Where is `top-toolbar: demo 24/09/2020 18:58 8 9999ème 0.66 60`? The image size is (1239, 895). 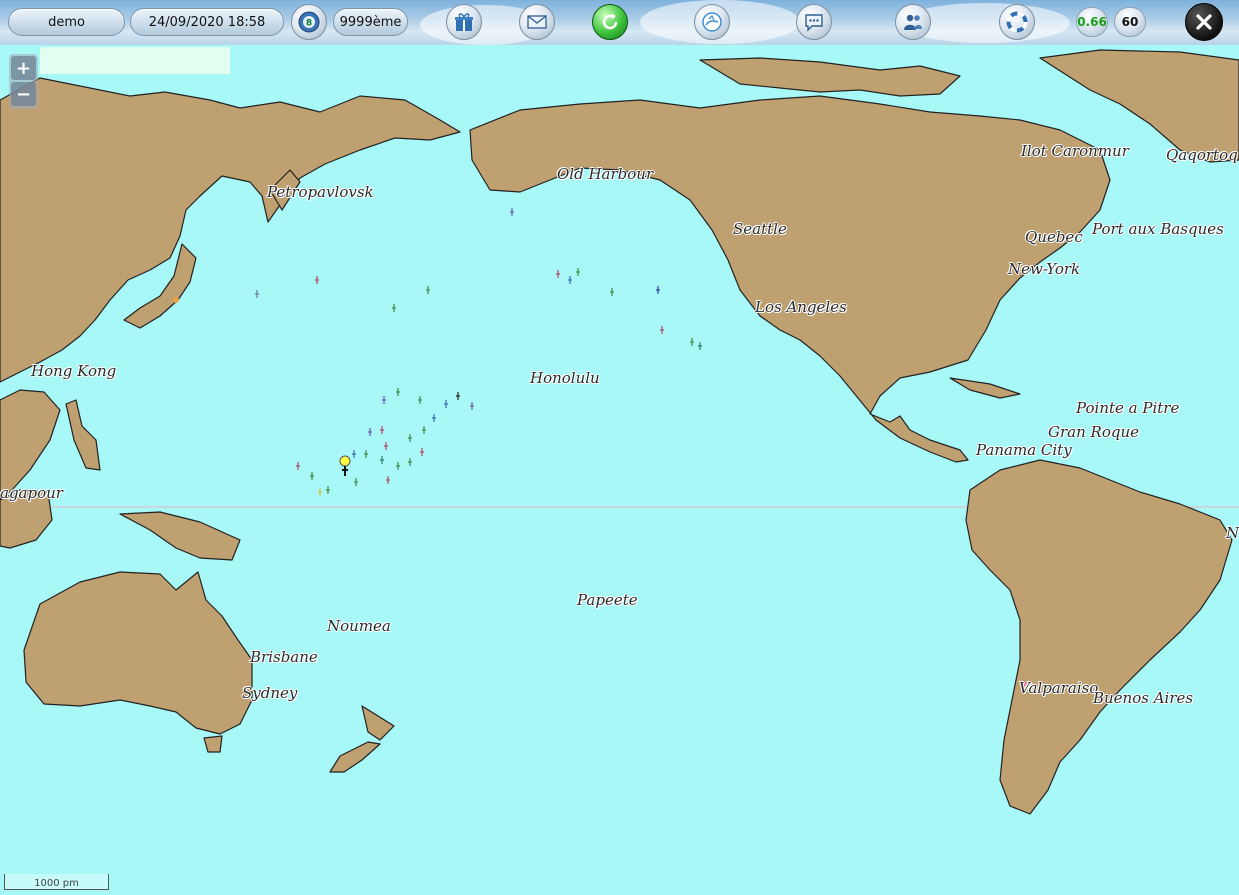
top-toolbar: demo 24/09/2020 18:58 8 9999ème 0.66 60 is located at coordinates (619, 22).